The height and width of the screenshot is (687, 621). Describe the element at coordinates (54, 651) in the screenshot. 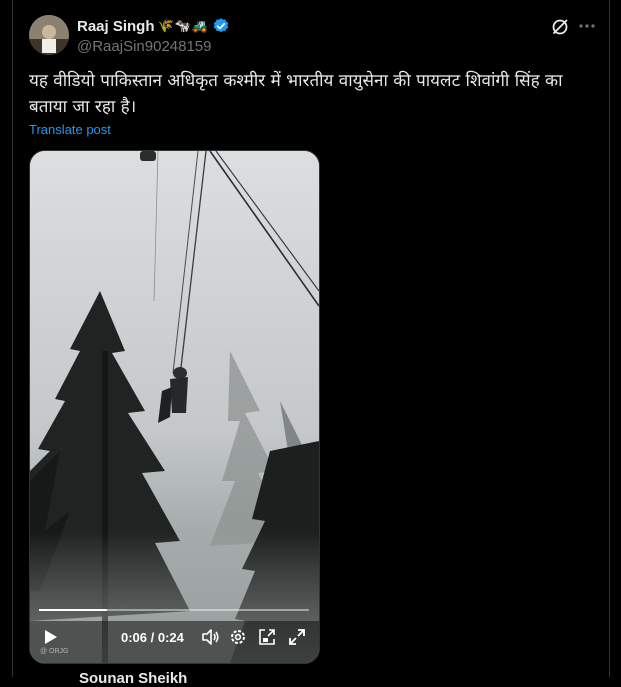

I see `video-watermark: @ ORJG` at that location.